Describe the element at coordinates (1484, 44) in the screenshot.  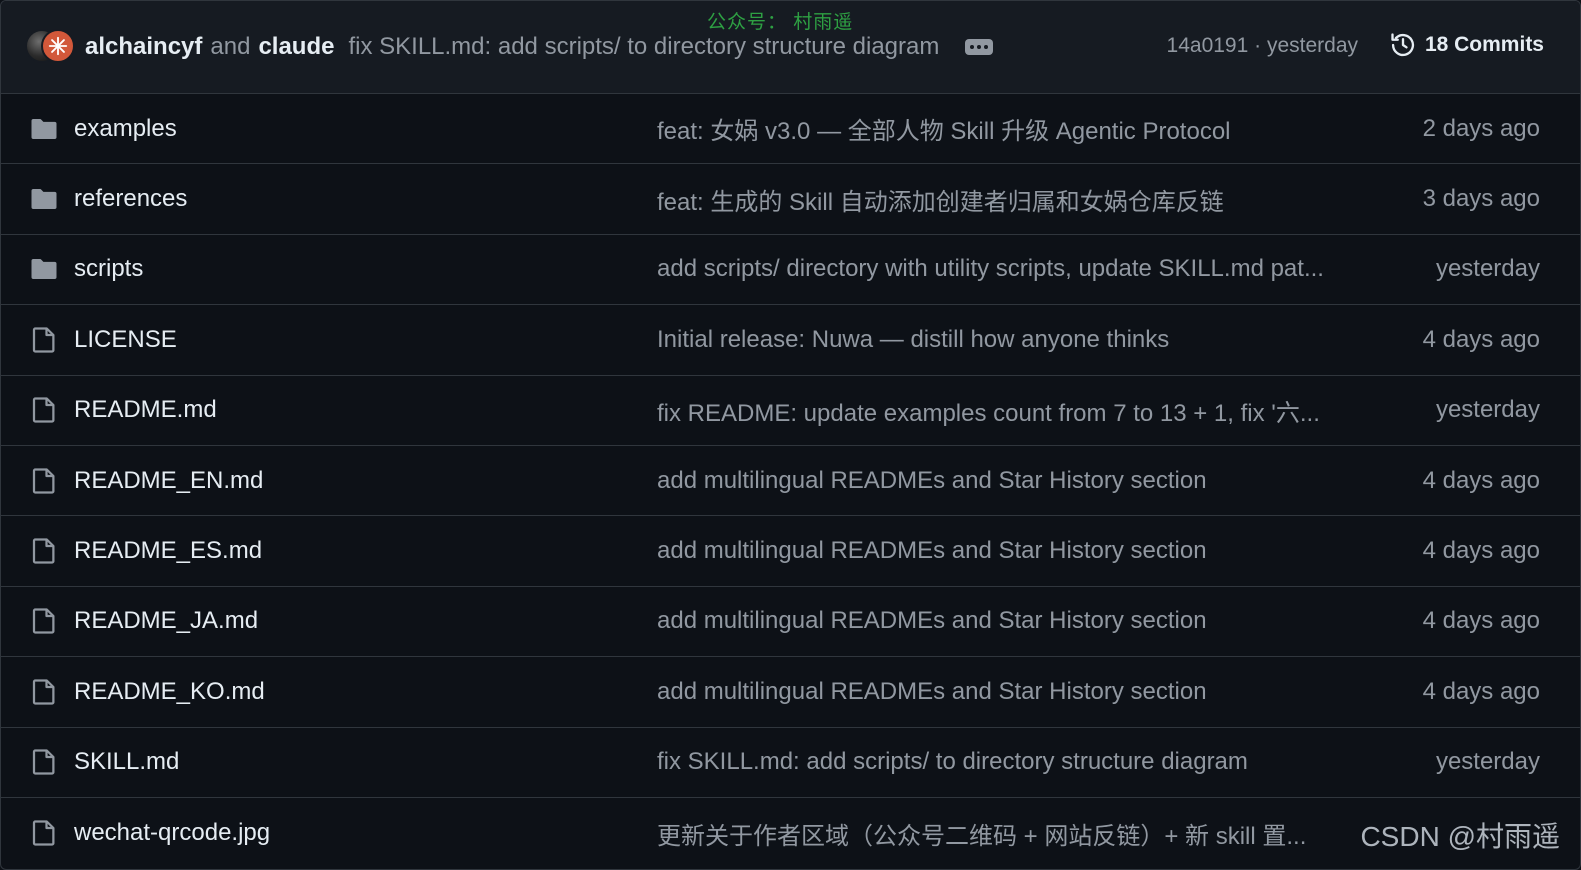
I see `commits-count: 18 Commits` at that location.